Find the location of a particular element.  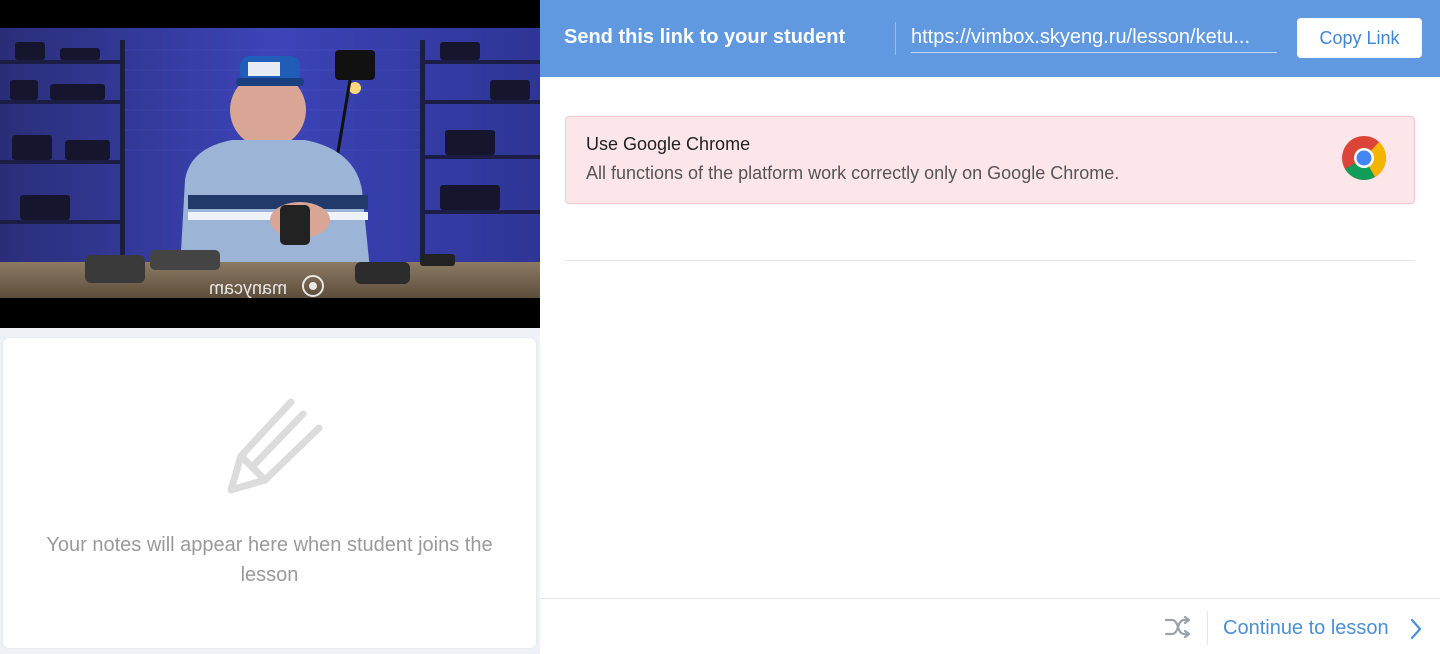

footer-divider is located at coordinates (1207, 628).